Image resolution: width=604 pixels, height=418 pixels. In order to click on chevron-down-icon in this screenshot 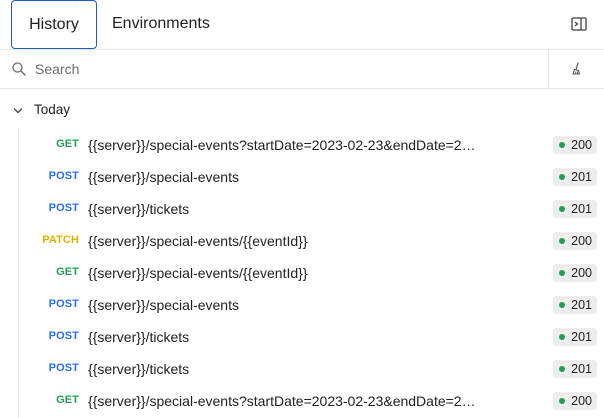, I will do `click(18, 110)`.